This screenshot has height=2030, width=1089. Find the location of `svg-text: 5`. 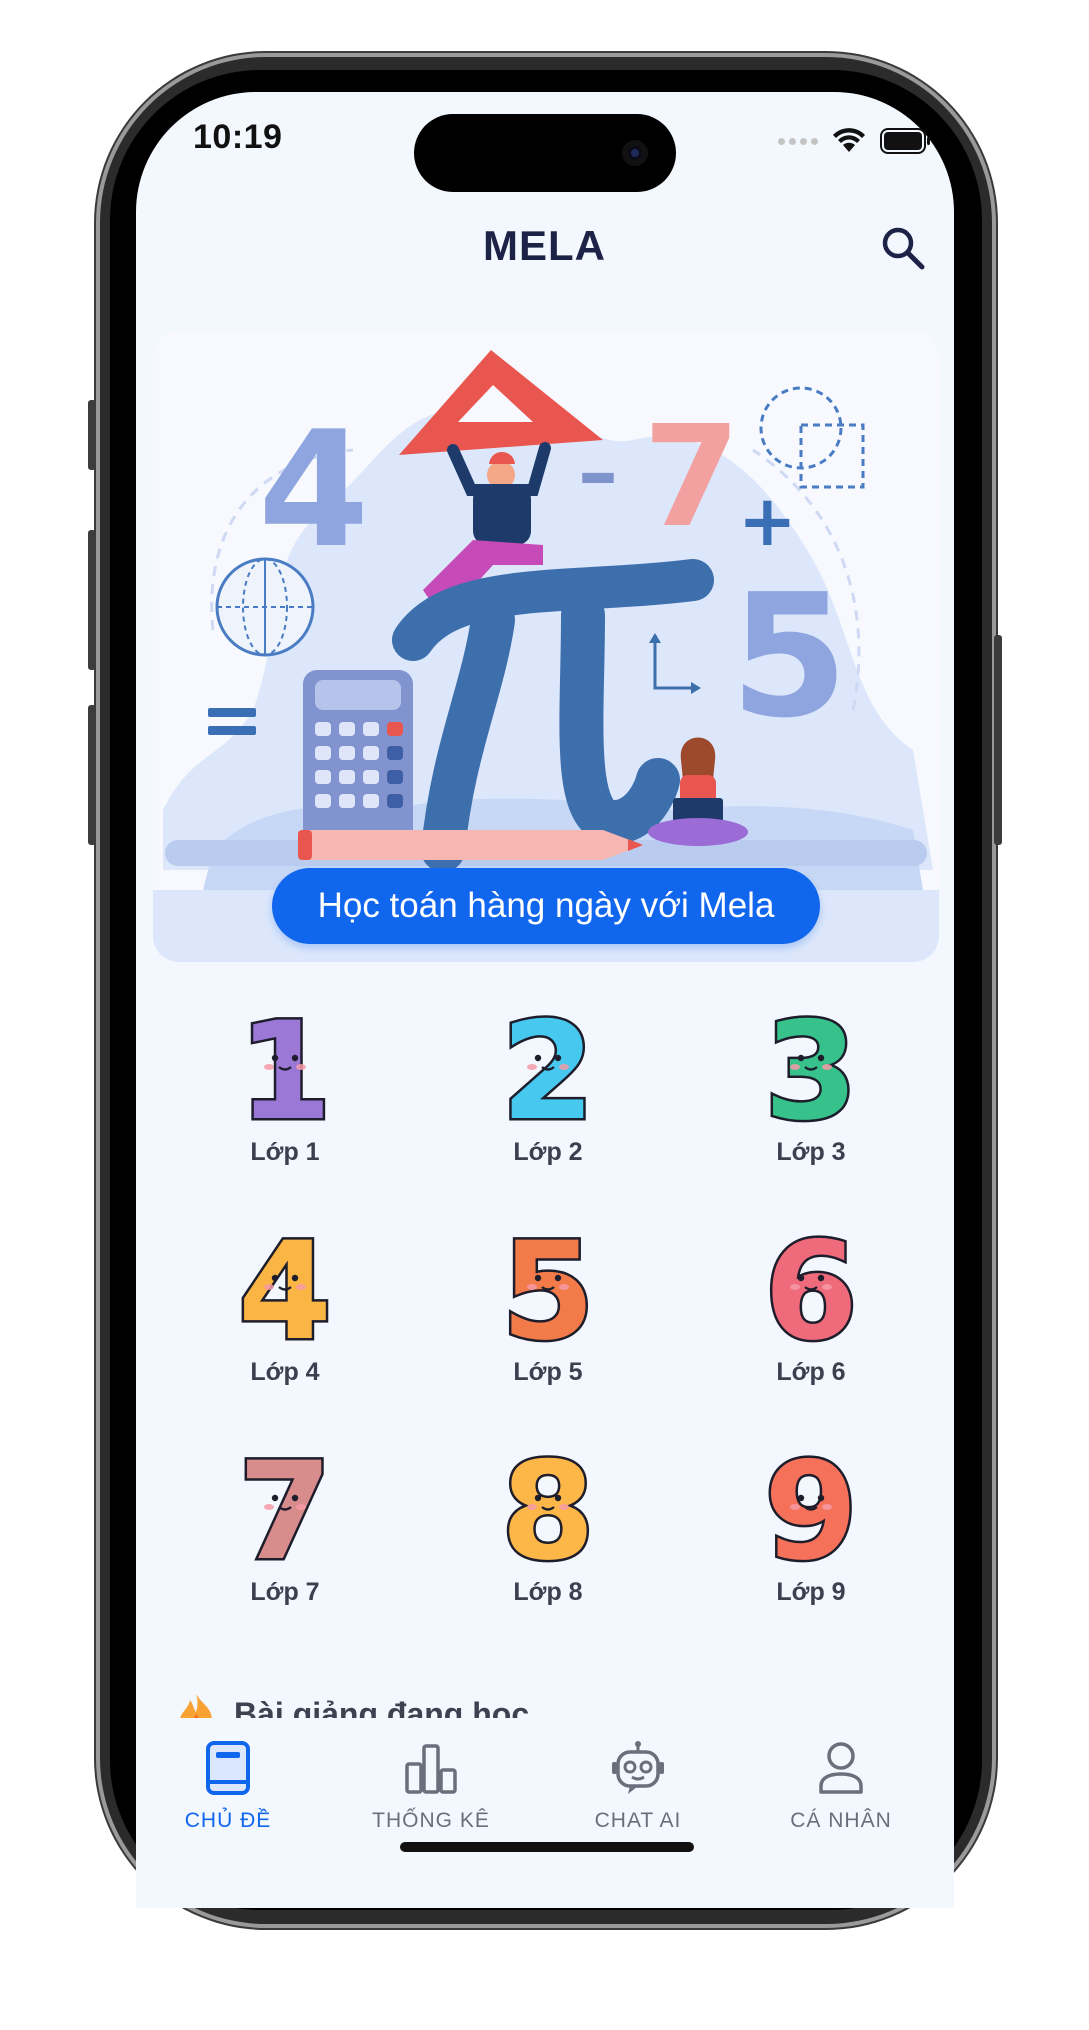

svg-text: 5 is located at coordinates (789, 657).